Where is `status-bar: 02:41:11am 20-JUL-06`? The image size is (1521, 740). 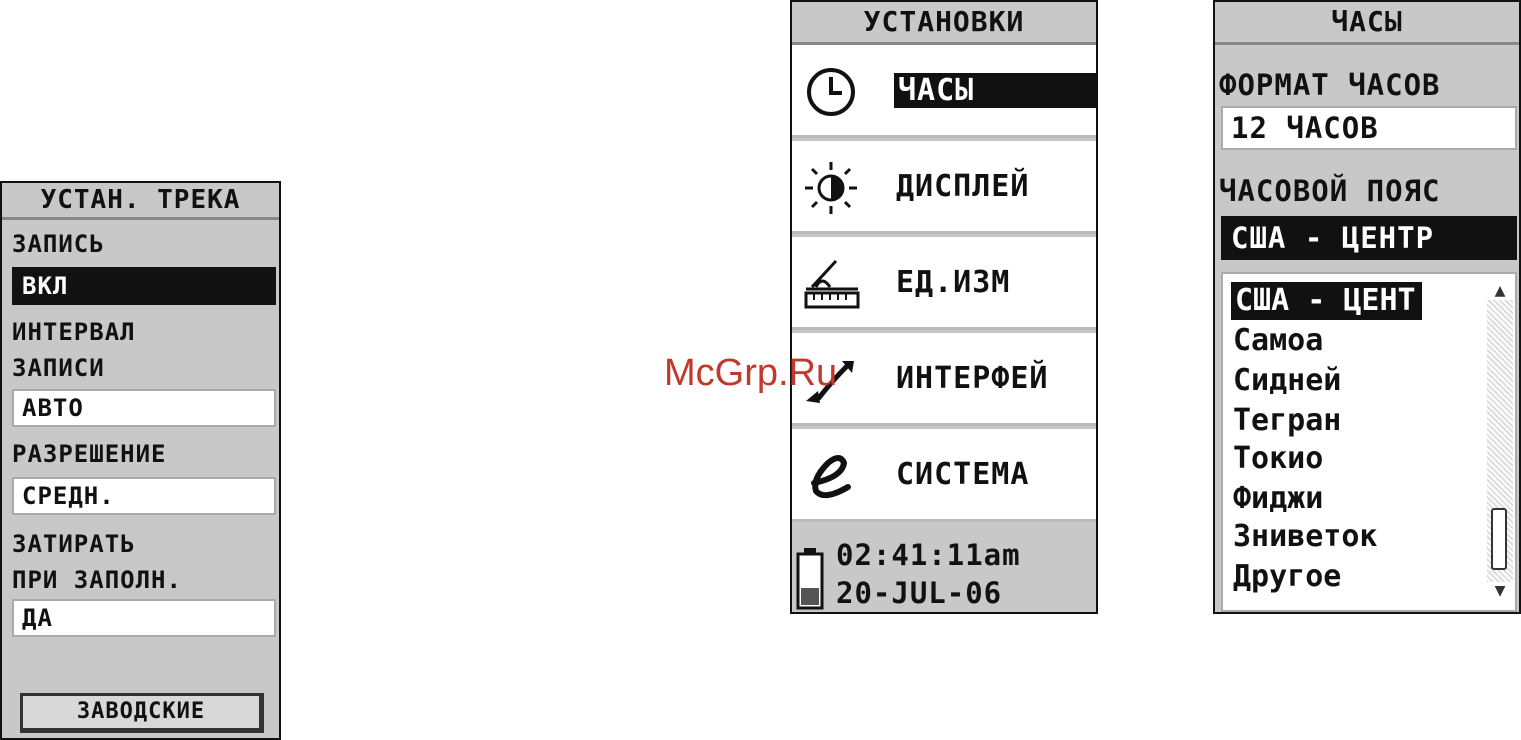 status-bar: 02:41:11am 20-JUL-06 is located at coordinates (944, 570).